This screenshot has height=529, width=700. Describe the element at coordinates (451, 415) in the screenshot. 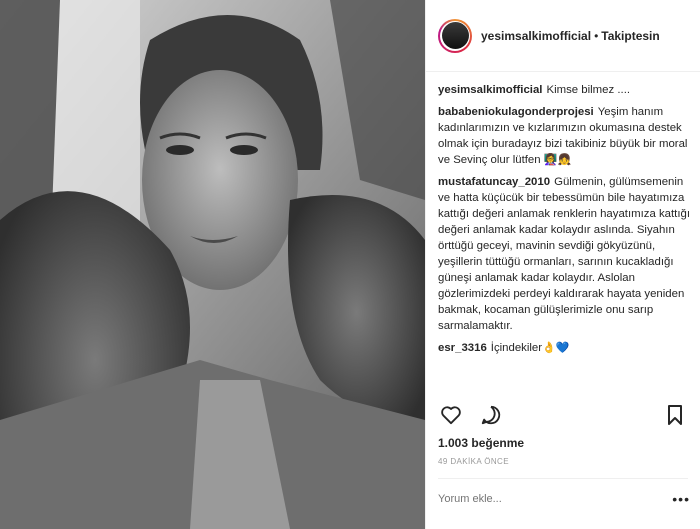

I see `heart-icon` at that location.